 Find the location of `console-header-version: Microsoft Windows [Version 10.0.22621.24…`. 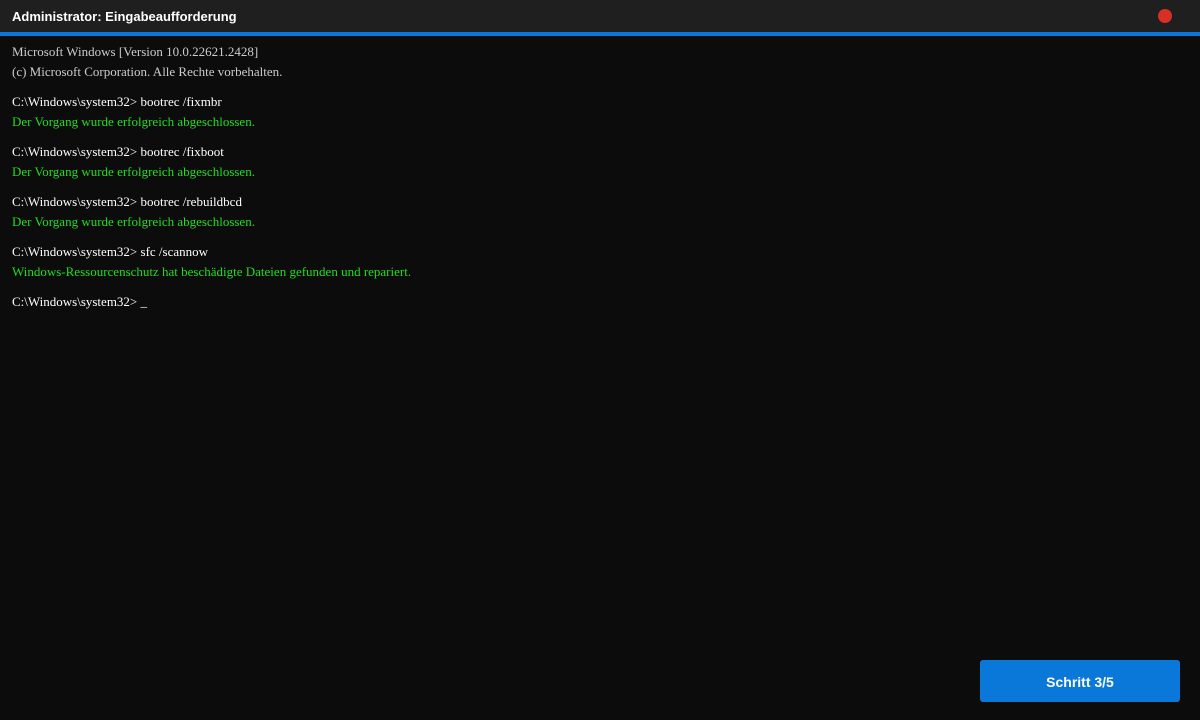

console-header-version: Microsoft Windows [Version 10.0.22621.24… is located at coordinates (135, 51).